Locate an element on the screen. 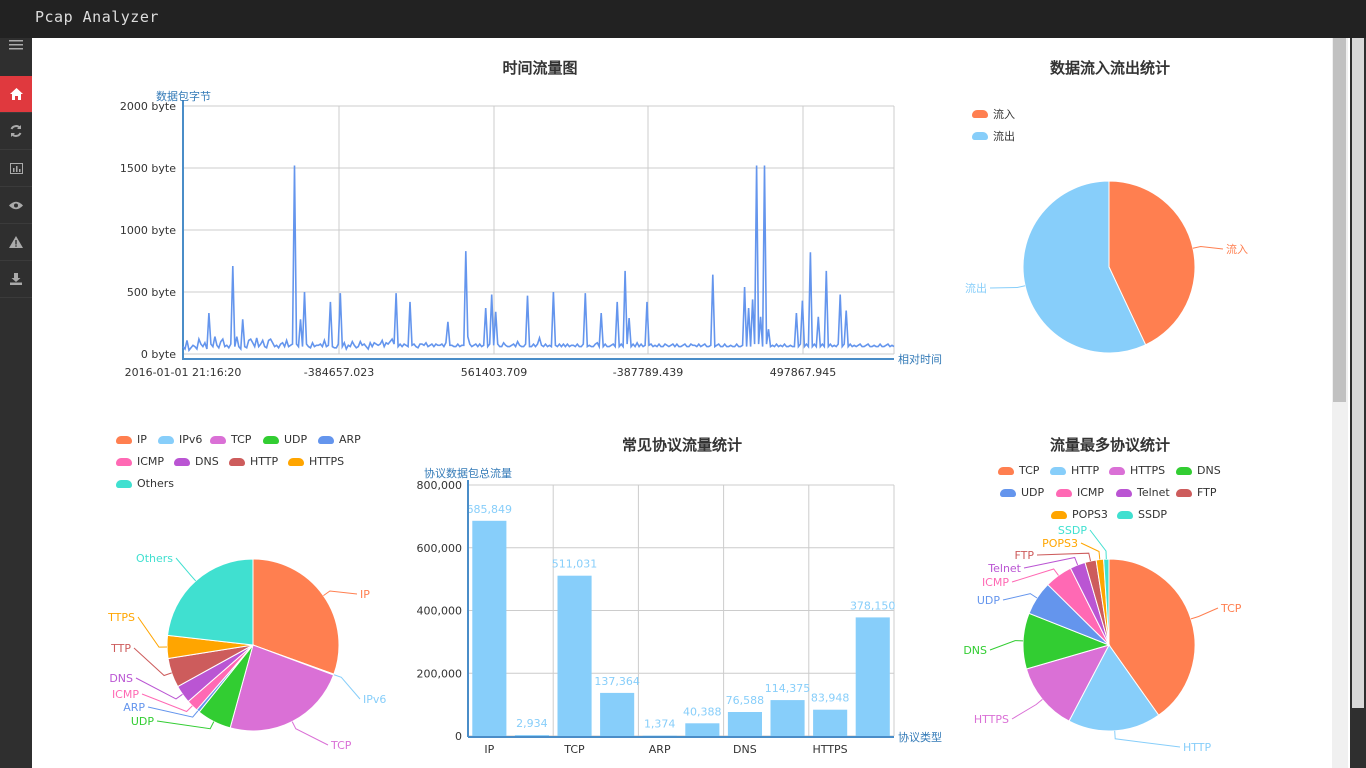 This screenshot has height=768, width=1366. line-x-tick-label: -387789.439 is located at coordinates (648, 372).